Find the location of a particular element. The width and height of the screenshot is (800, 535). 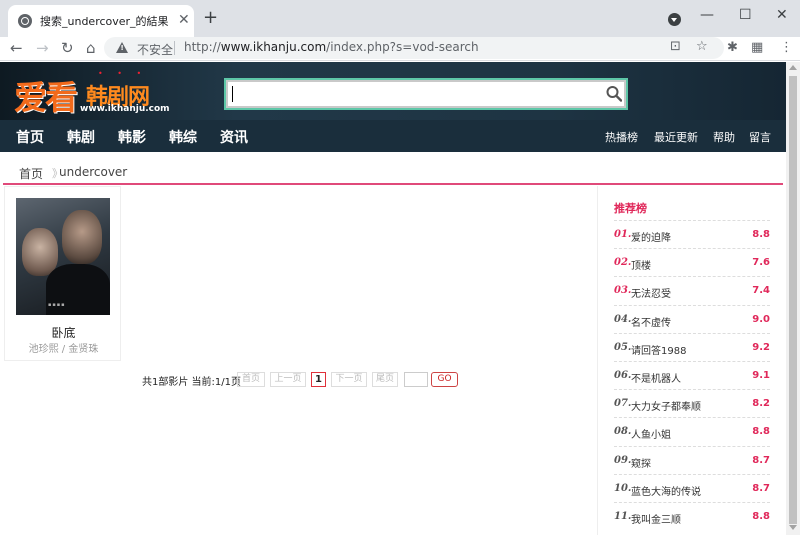

translate-icon: ⊡ is located at coordinates (675, 46).